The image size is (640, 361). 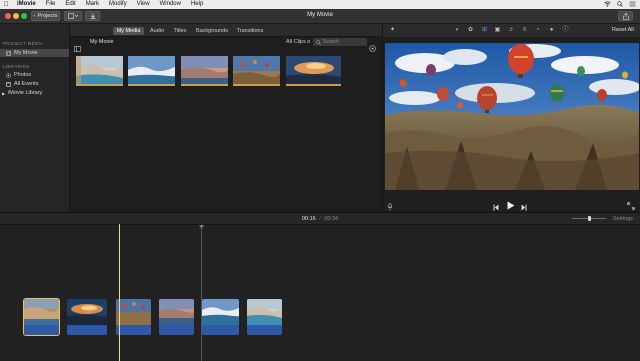 I want to click on film-icon, so click(x=8, y=53).